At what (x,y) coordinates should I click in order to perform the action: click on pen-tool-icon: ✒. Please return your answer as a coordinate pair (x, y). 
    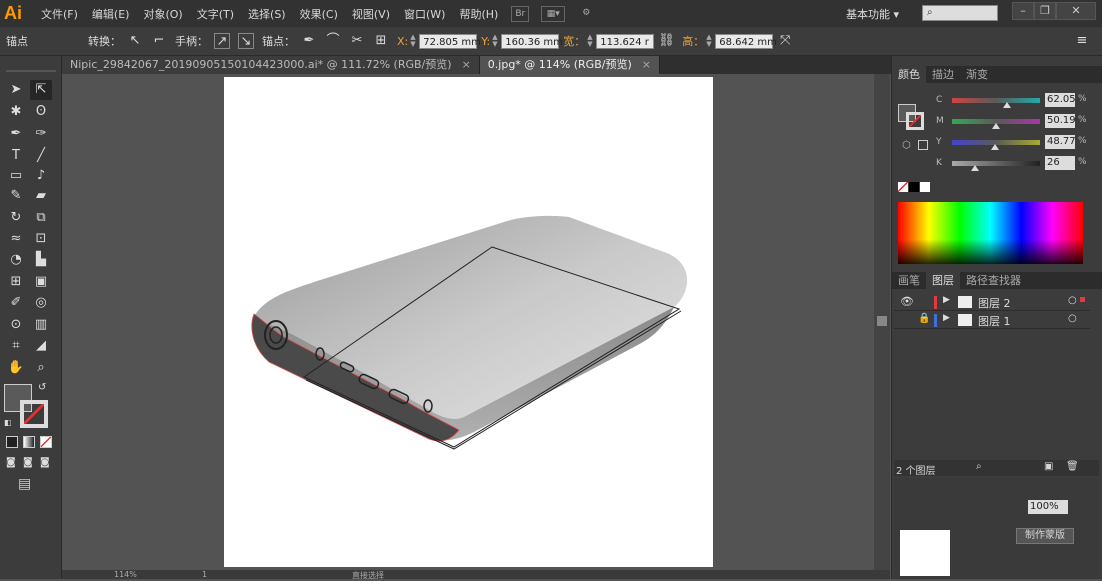
    Looking at the image, I should click on (16, 134).